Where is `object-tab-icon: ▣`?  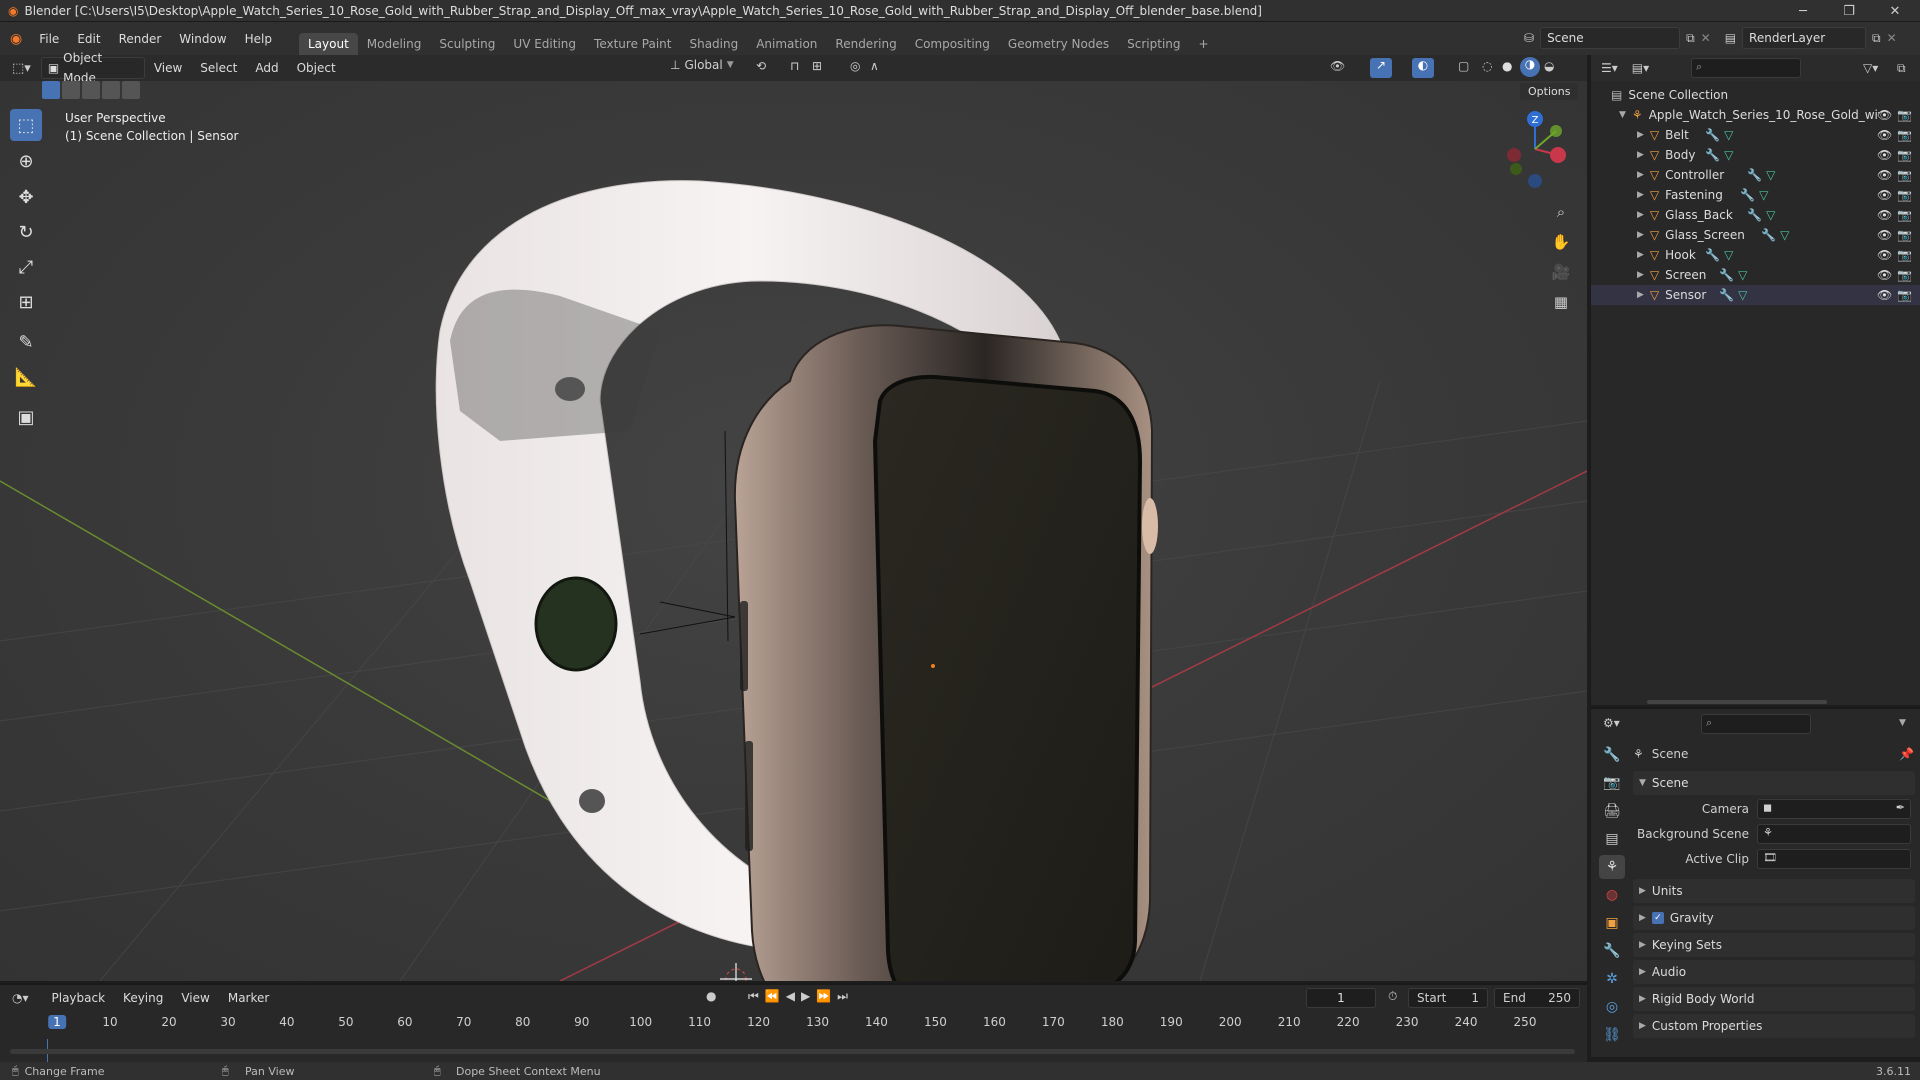 object-tab-icon: ▣ is located at coordinates (1612, 923).